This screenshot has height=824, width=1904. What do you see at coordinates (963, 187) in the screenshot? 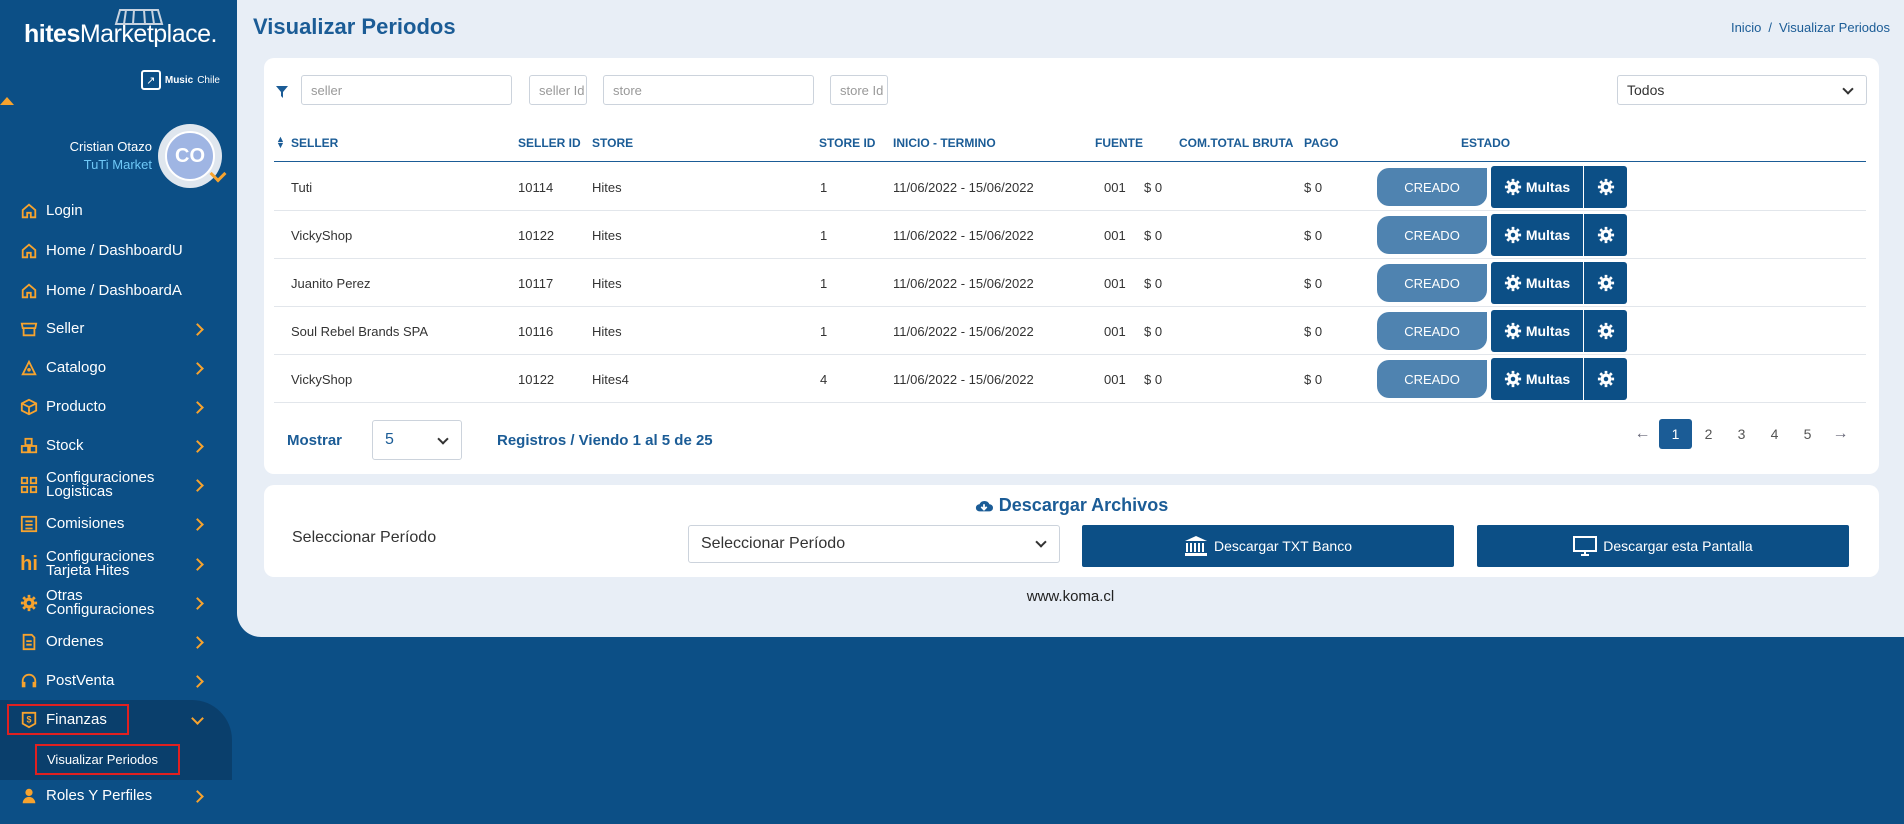
I see `cell-periodo: 11/06/2022 - 15/06/2022` at bounding box center [963, 187].